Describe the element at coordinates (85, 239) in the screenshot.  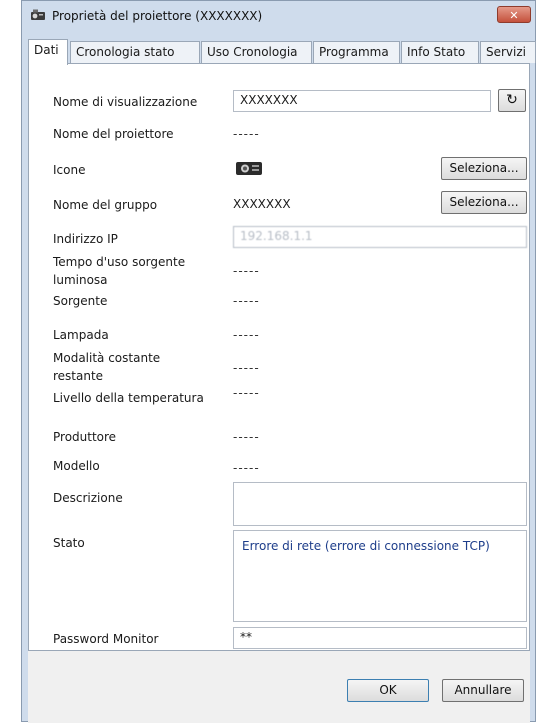
I see `ip-label: Indirizzo IP` at that location.